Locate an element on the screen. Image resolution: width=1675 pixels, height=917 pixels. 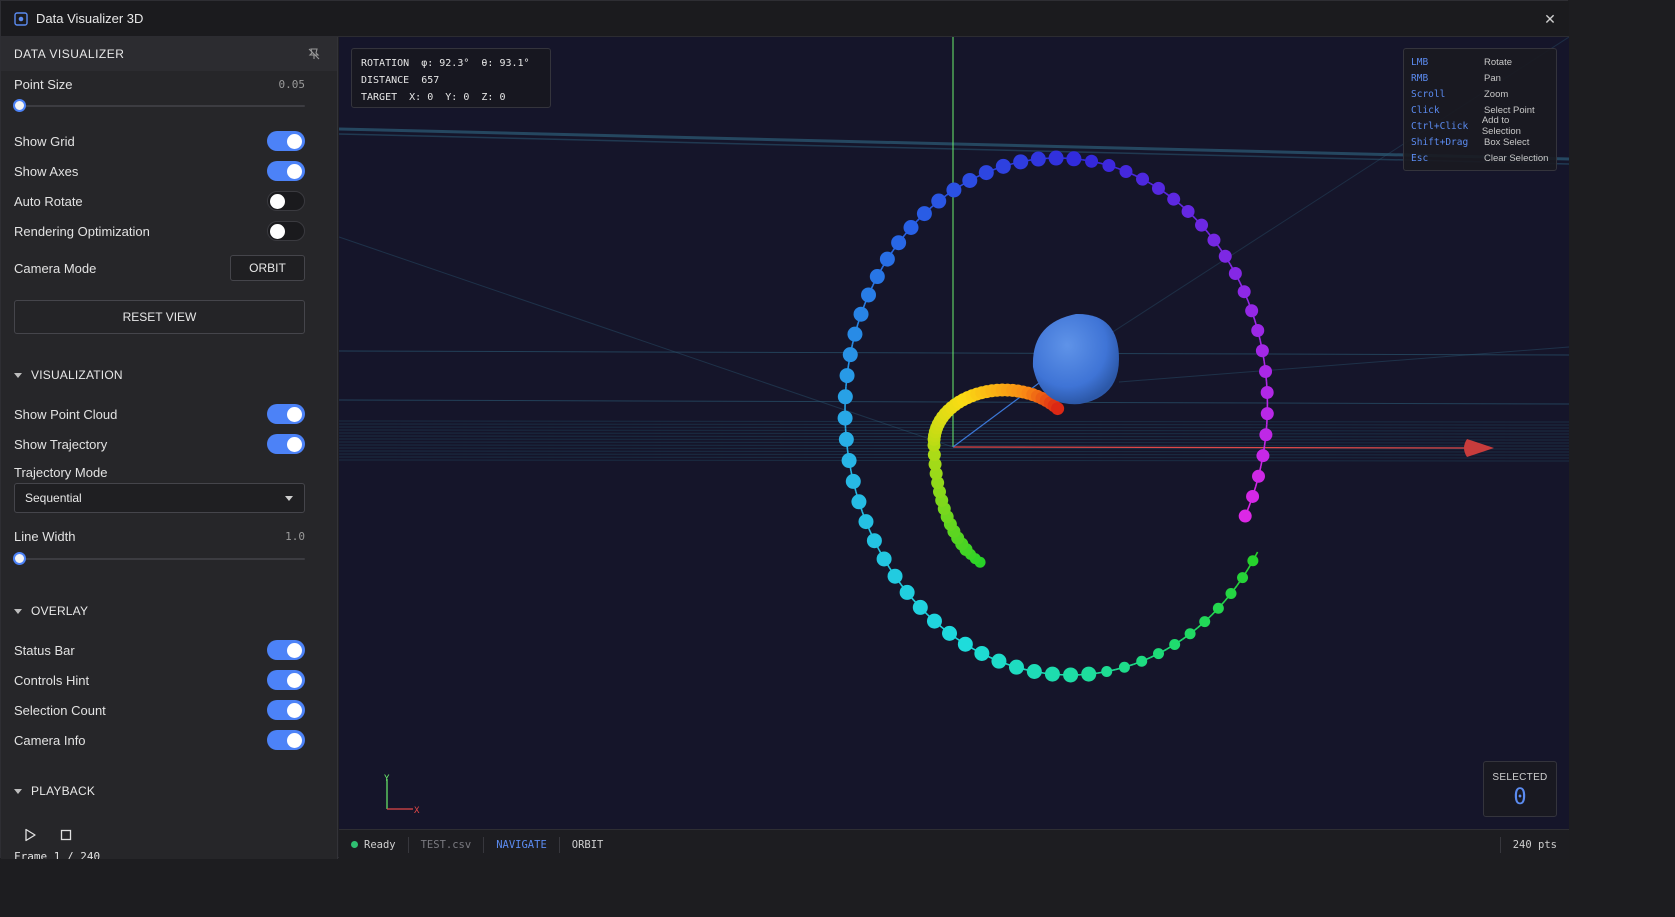
target-sphere is located at coordinates (1075, 359).